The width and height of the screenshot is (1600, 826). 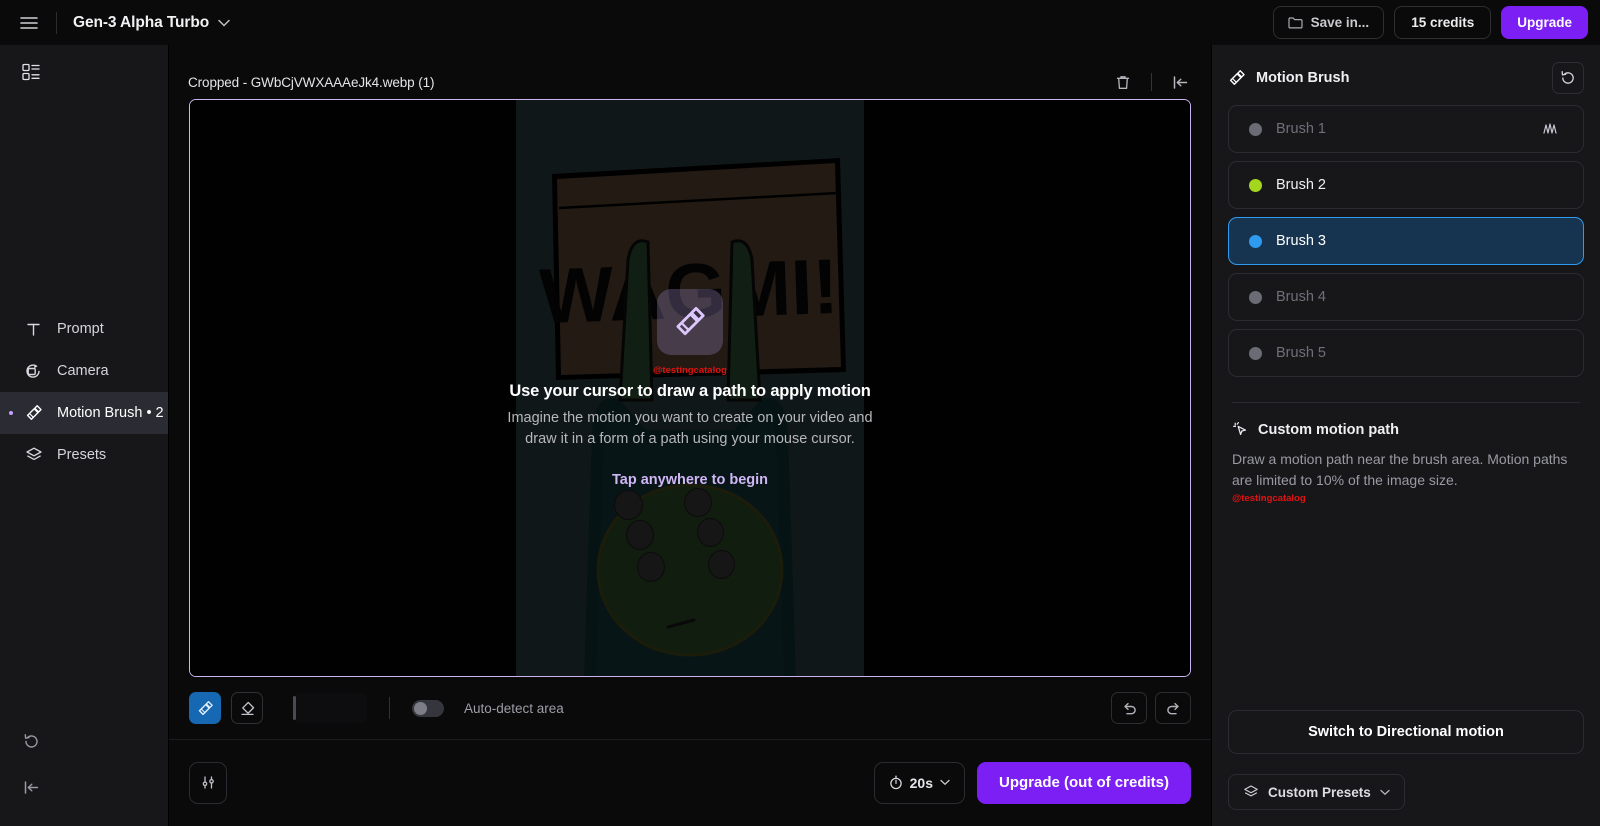 What do you see at coordinates (84, 67) in the screenshot?
I see `rail-top` at bounding box center [84, 67].